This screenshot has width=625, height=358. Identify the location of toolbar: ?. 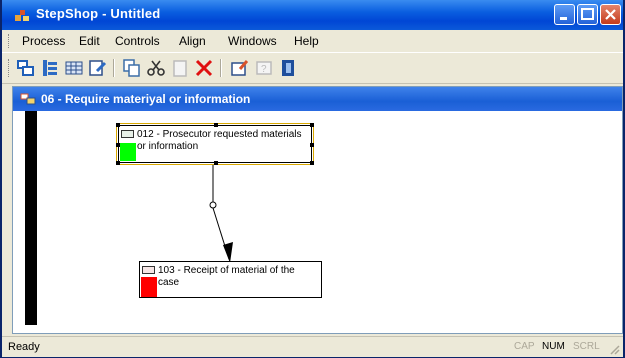
(312, 68).